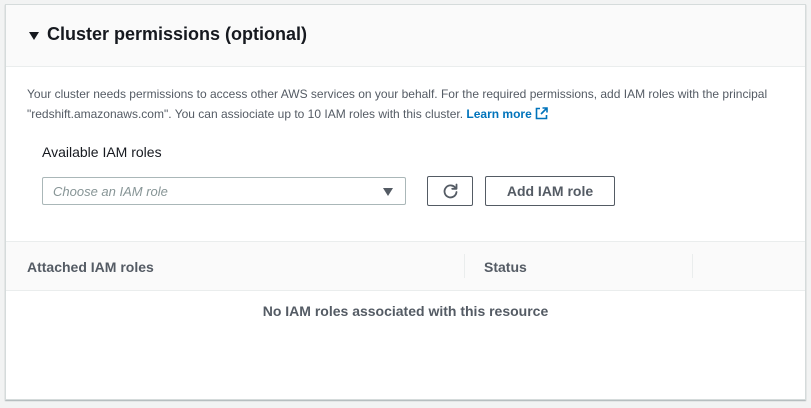 Image resolution: width=811 pixels, height=408 pixels. I want to click on iam-role-select: Choose an IAM role, so click(224, 191).